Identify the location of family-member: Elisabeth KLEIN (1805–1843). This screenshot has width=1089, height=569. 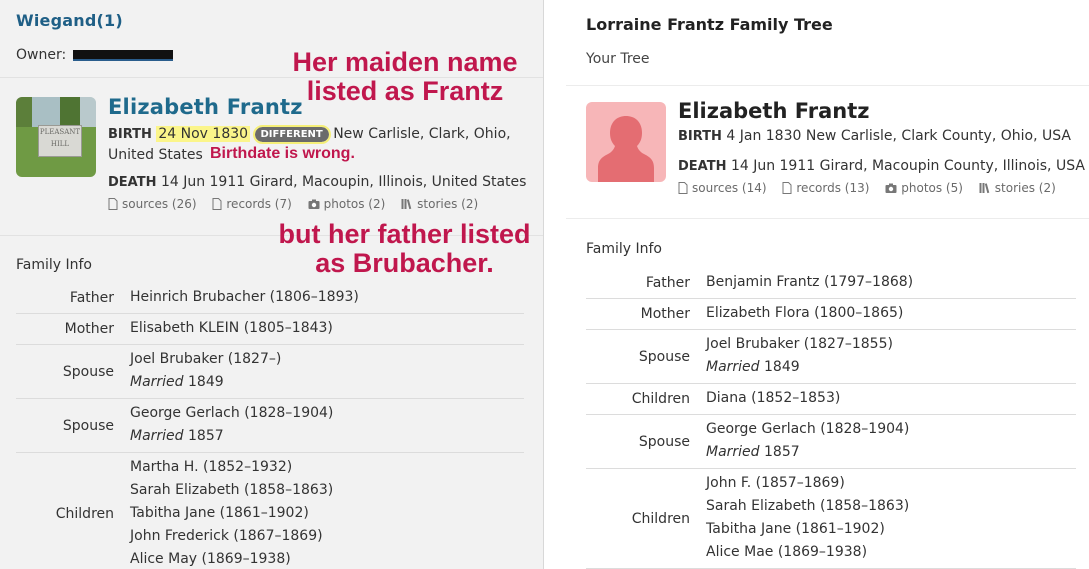
(327, 328).